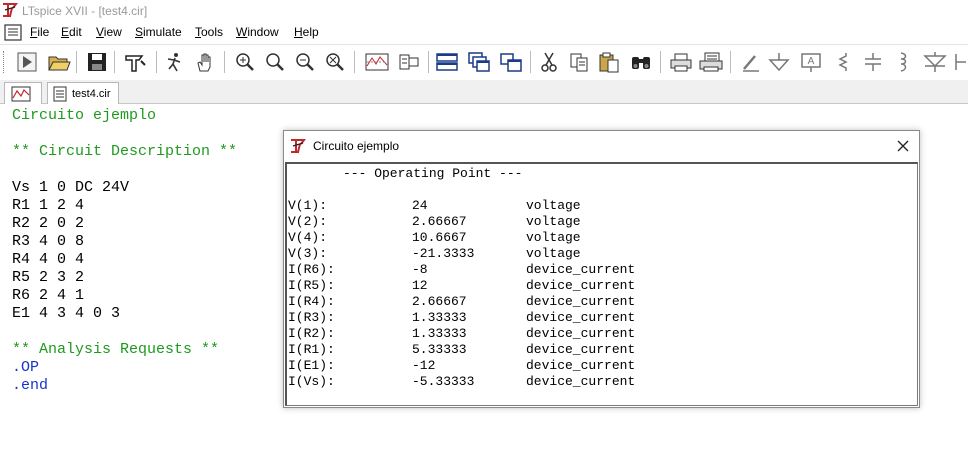 This screenshot has width=968, height=458. What do you see at coordinates (601, 146) in the screenshot?
I see `dialog-title-bar: Circuito ejemplo` at bounding box center [601, 146].